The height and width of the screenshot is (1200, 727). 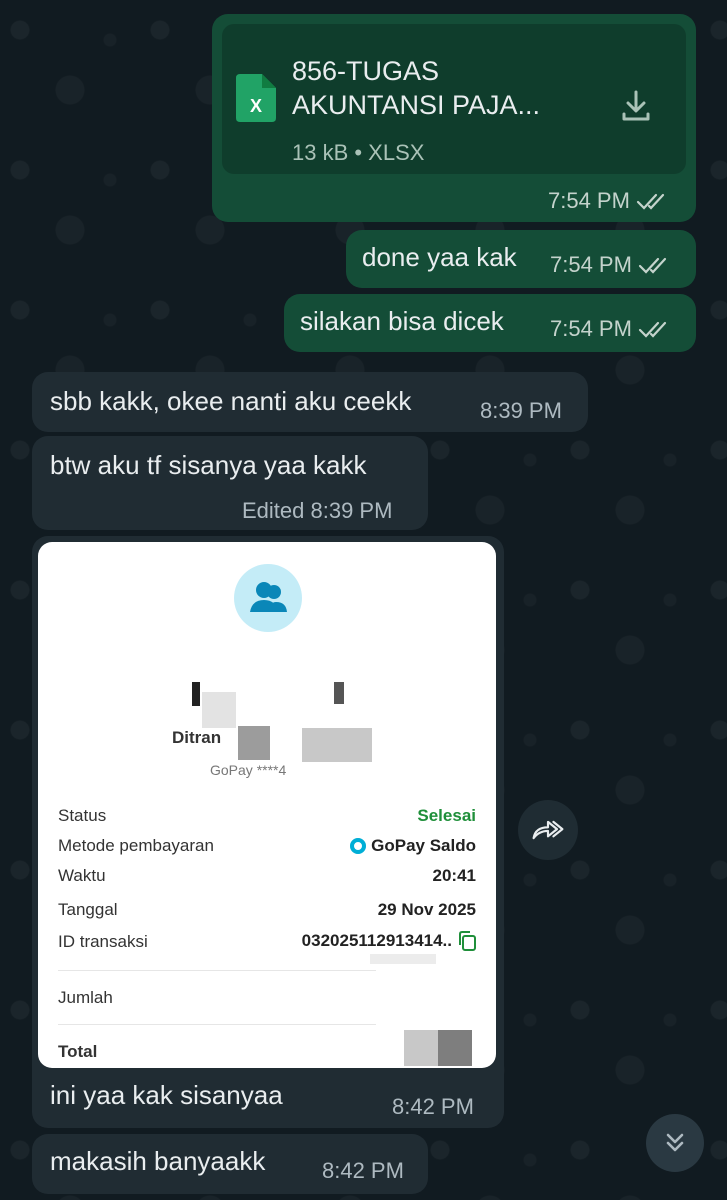 What do you see at coordinates (413, 846) in the screenshot?
I see `method-value: GoPay Saldo` at bounding box center [413, 846].